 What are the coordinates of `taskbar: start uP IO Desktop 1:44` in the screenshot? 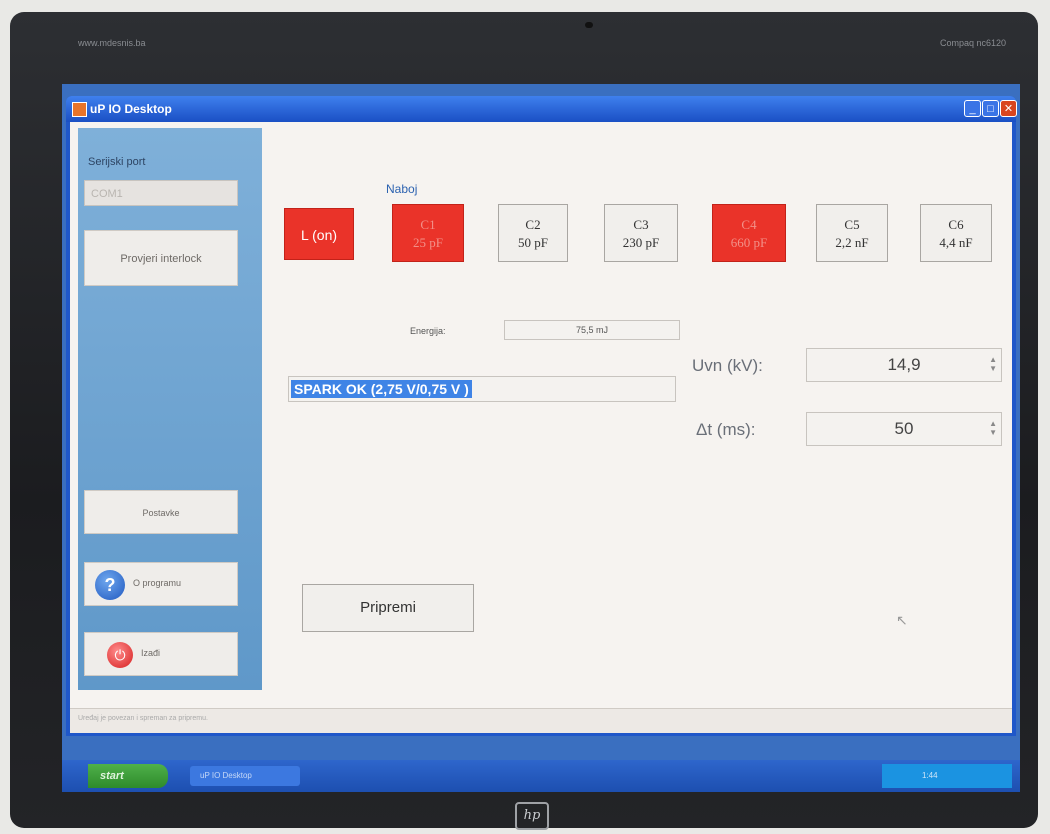 It's located at (541, 776).